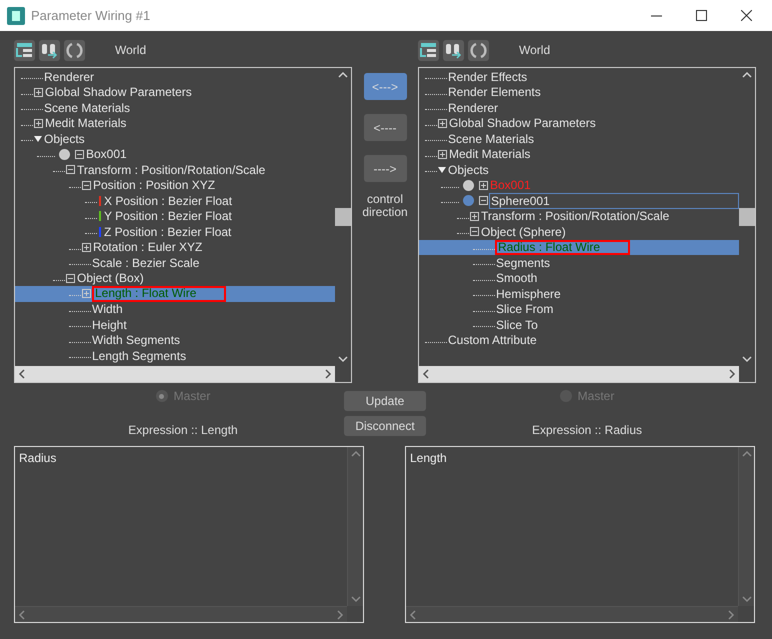 Image resolution: width=772 pixels, height=639 pixels. I want to click on tree-item: Scale : Bezier Scale, so click(145, 263).